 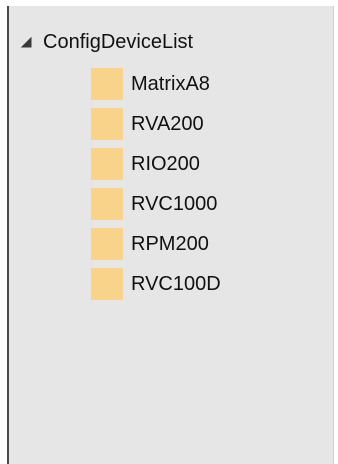 What do you see at coordinates (118, 41) in the screenshot?
I see `tree-root-label: ConfigDeviceList` at bounding box center [118, 41].